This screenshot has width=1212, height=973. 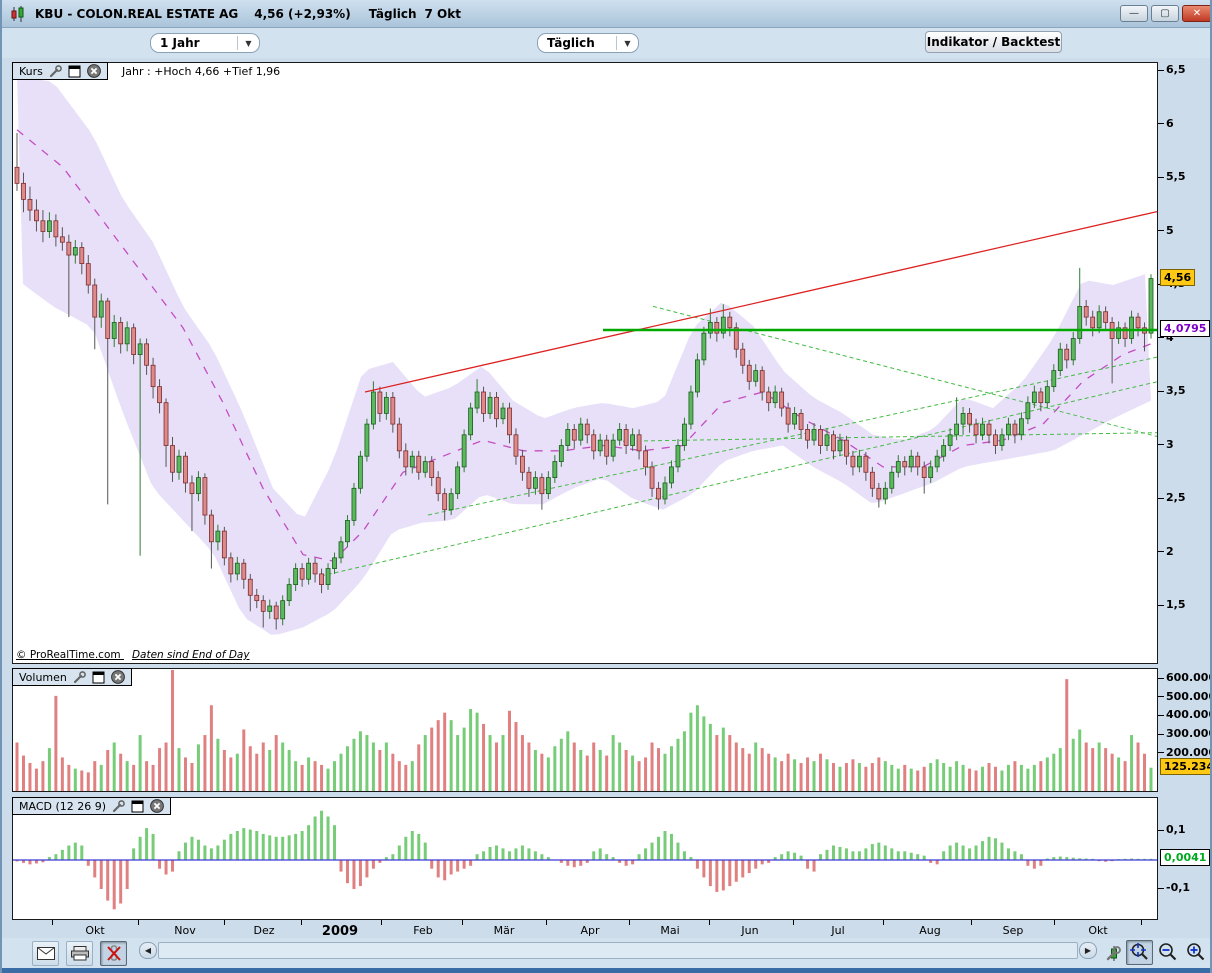 I want to click on main-toolbar: 1 Jahr ▼ Täglich ▼ Indikator / Backtest, so click(x=606, y=43).